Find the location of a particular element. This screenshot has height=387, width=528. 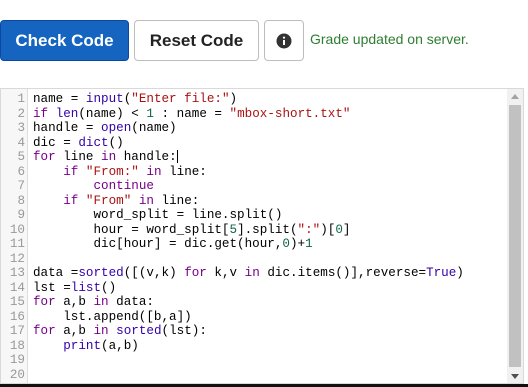

code-line: 6 if "From:" in line: is located at coordinates (262, 172).